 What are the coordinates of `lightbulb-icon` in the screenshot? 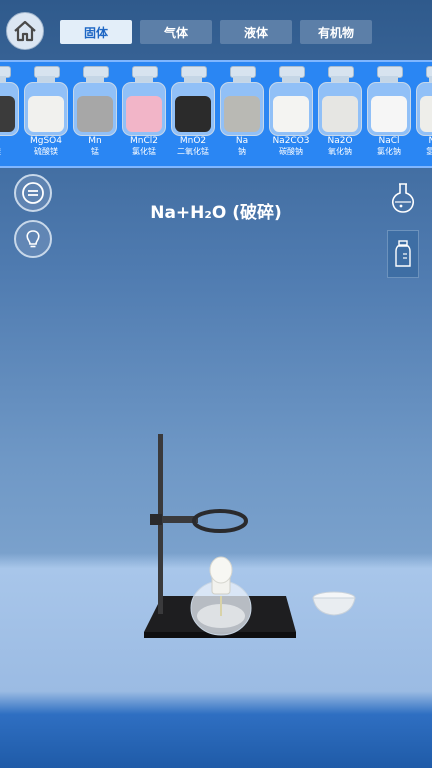 It's located at (33, 239).